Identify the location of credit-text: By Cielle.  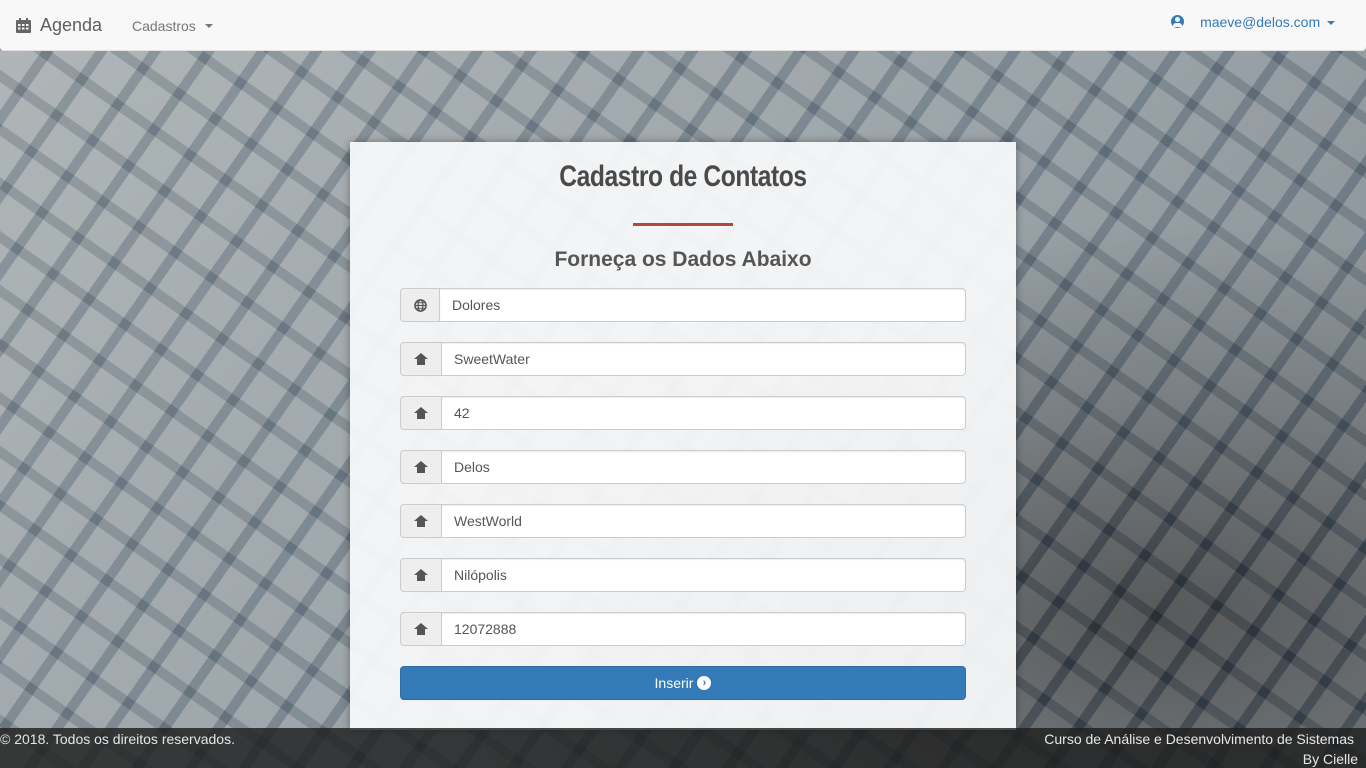
(1330, 759).